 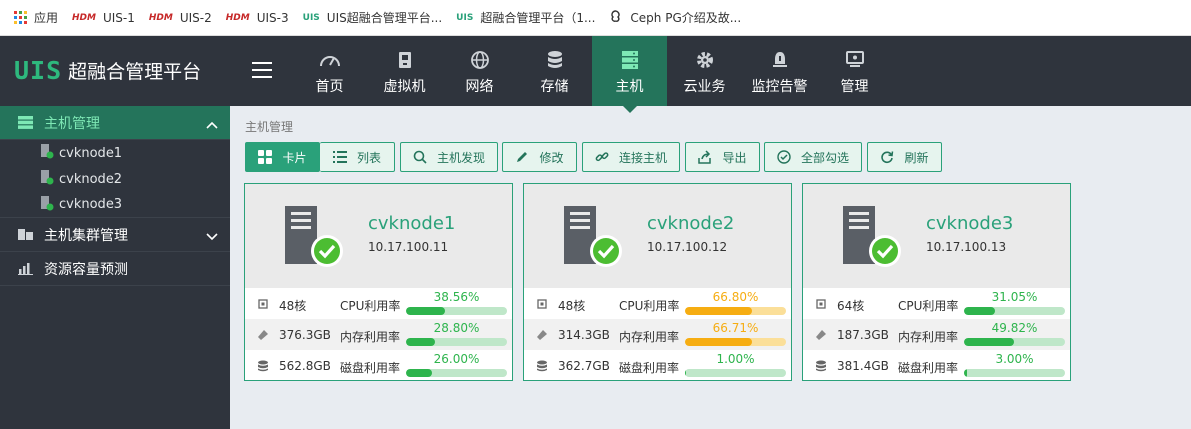 I want to click on edit-button: 修改, so click(x=539, y=157).